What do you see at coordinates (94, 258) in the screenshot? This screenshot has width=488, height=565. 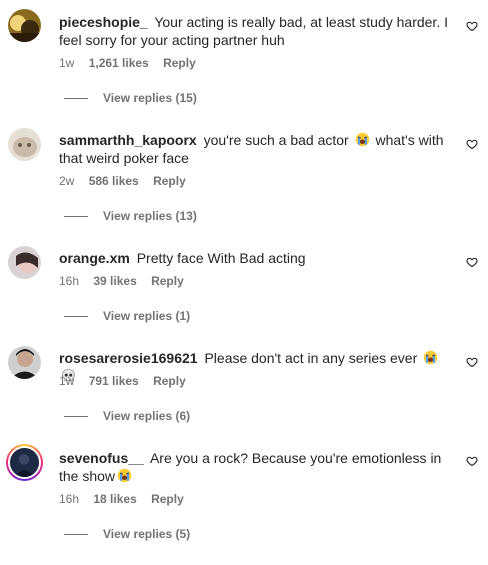 I see `comment-username: orange.xm` at bounding box center [94, 258].